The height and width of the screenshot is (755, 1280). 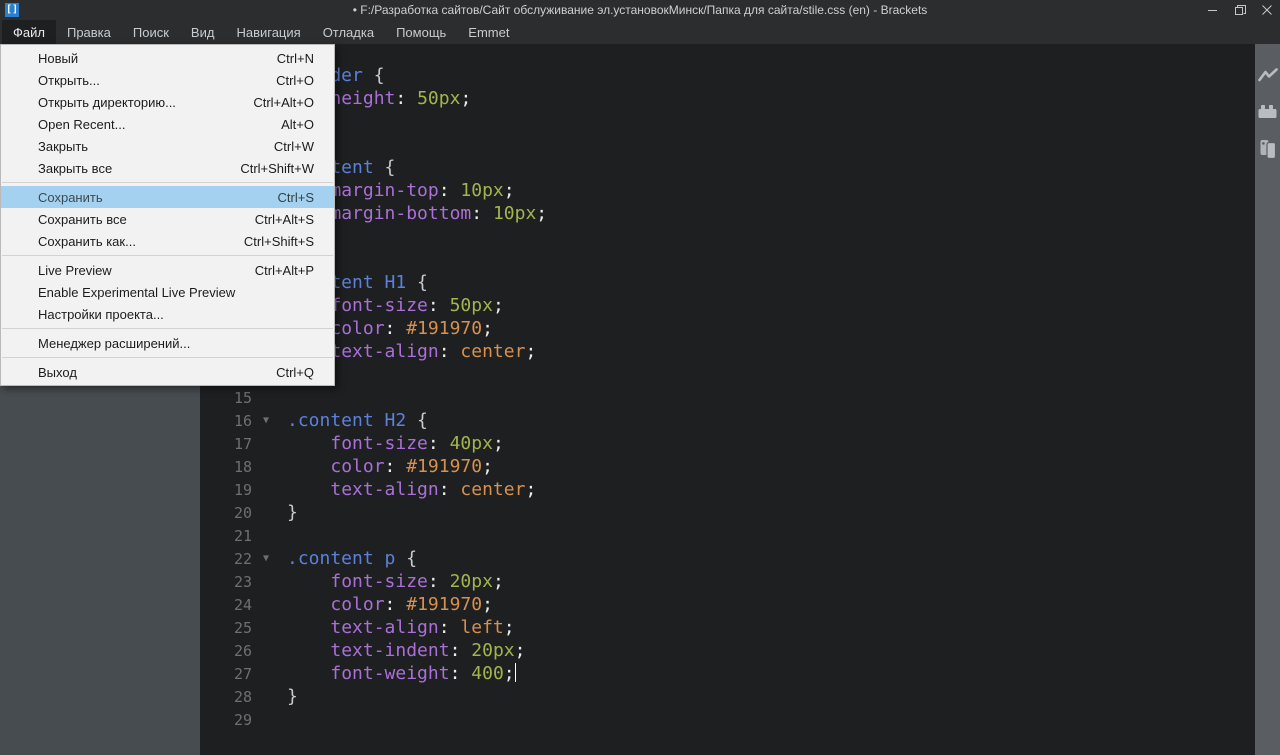 I want to click on code-line: 21, so click(x=727, y=535).